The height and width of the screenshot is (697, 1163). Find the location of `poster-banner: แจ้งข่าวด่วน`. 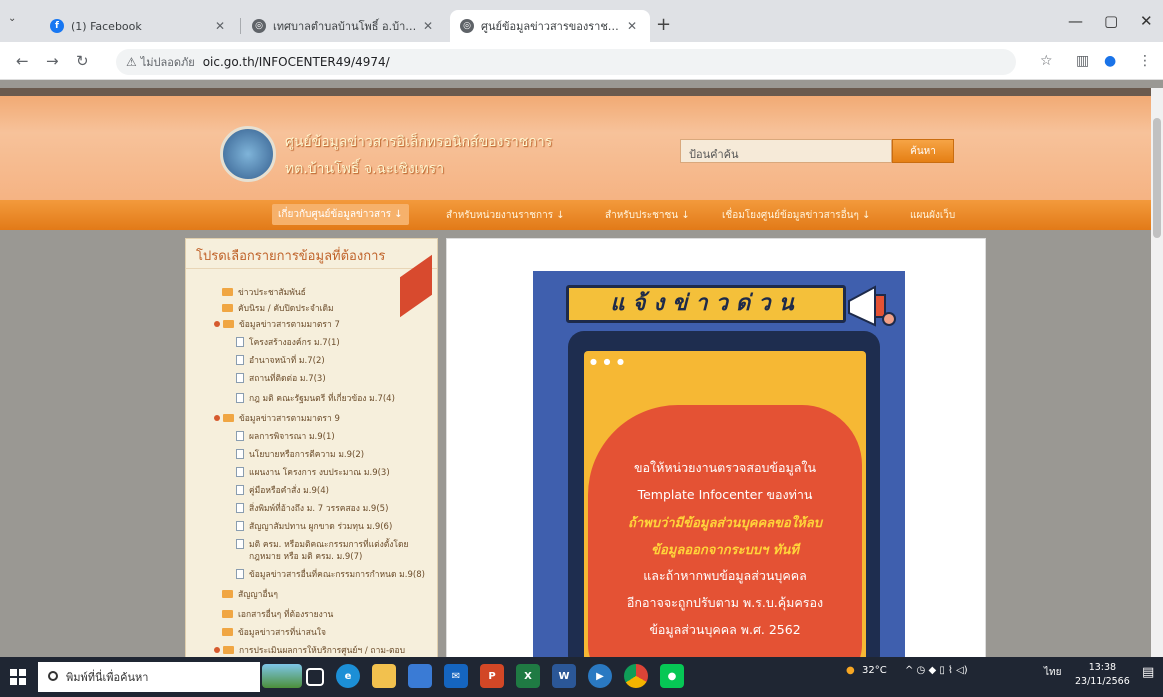

poster-banner: แจ้งข่าวด่วน is located at coordinates (706, 304).